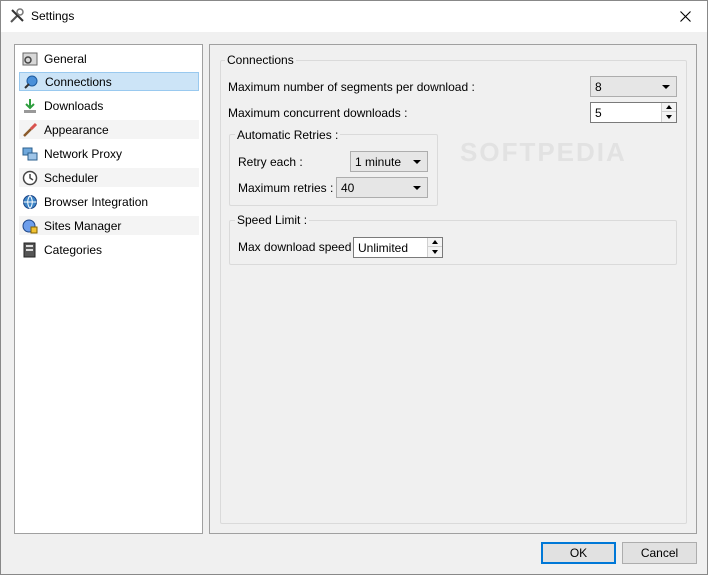  I want to click on sidebar-item-label: Connections, so click(78, 81).